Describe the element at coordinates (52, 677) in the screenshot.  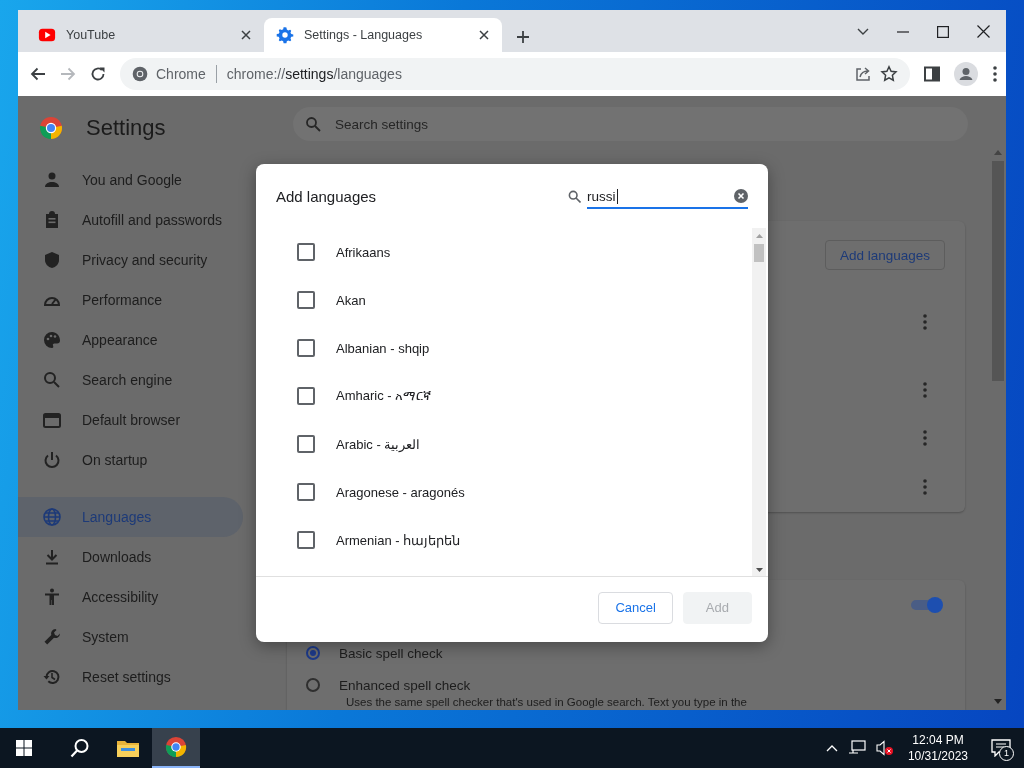
I see `history-icon` at that location.